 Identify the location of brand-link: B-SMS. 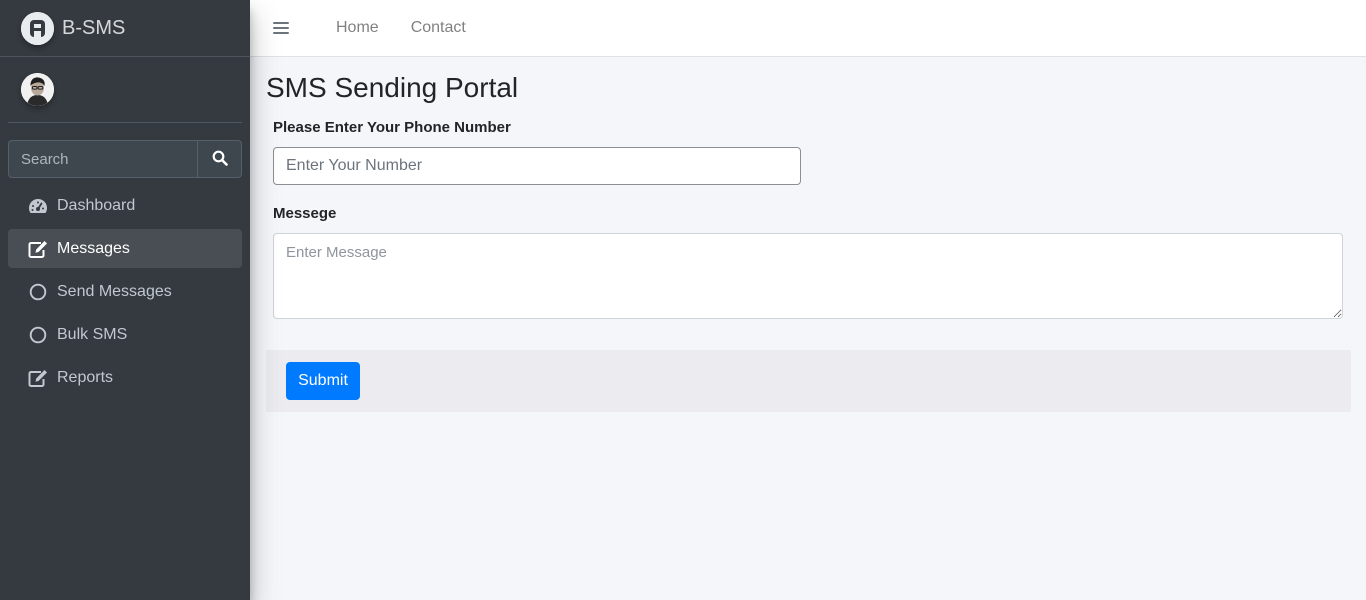
(125, 28).